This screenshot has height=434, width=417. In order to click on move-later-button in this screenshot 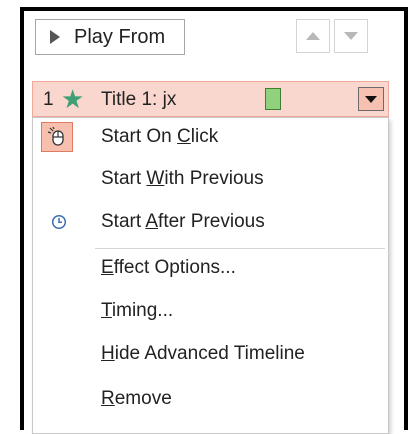, I will do `click(351, 36)`.